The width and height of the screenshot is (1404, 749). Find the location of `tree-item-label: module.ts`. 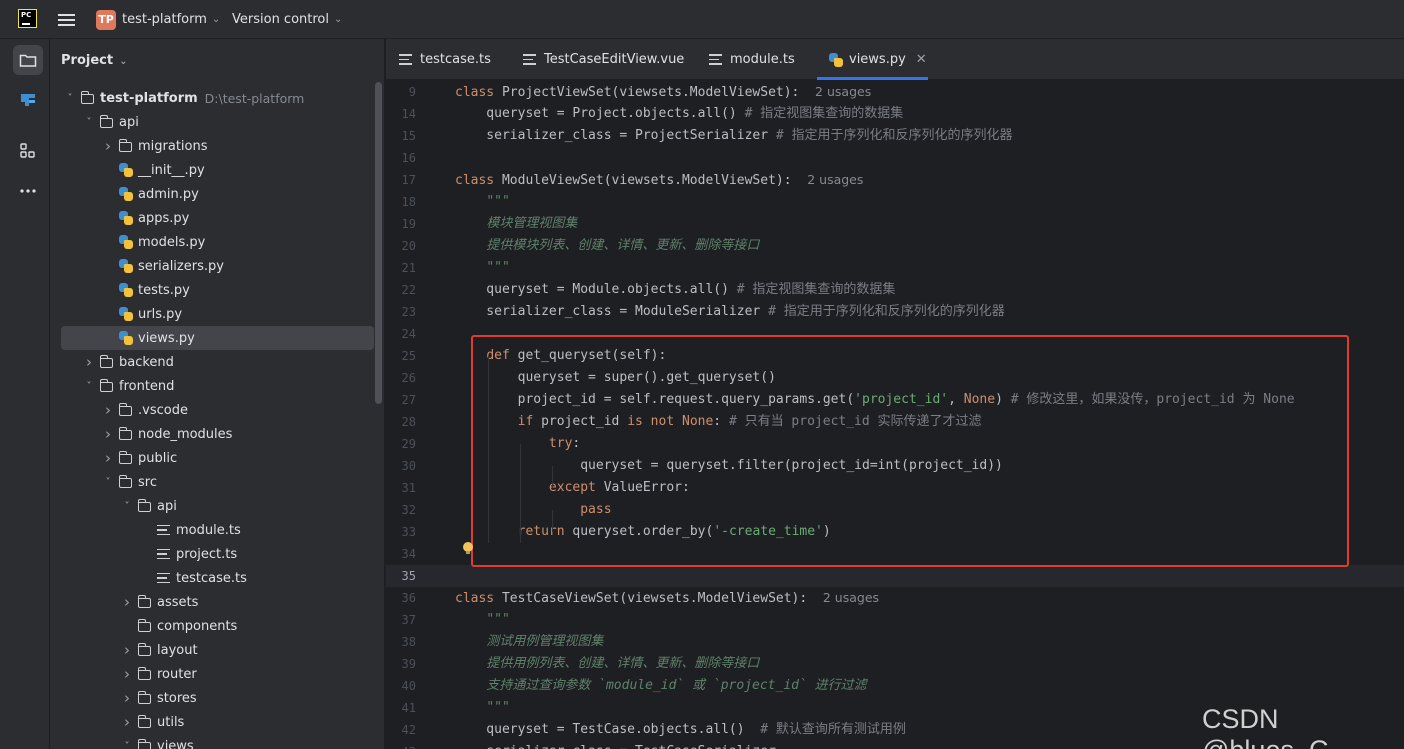

tree-item-label: module.ts is located at coordinates (208, 530).